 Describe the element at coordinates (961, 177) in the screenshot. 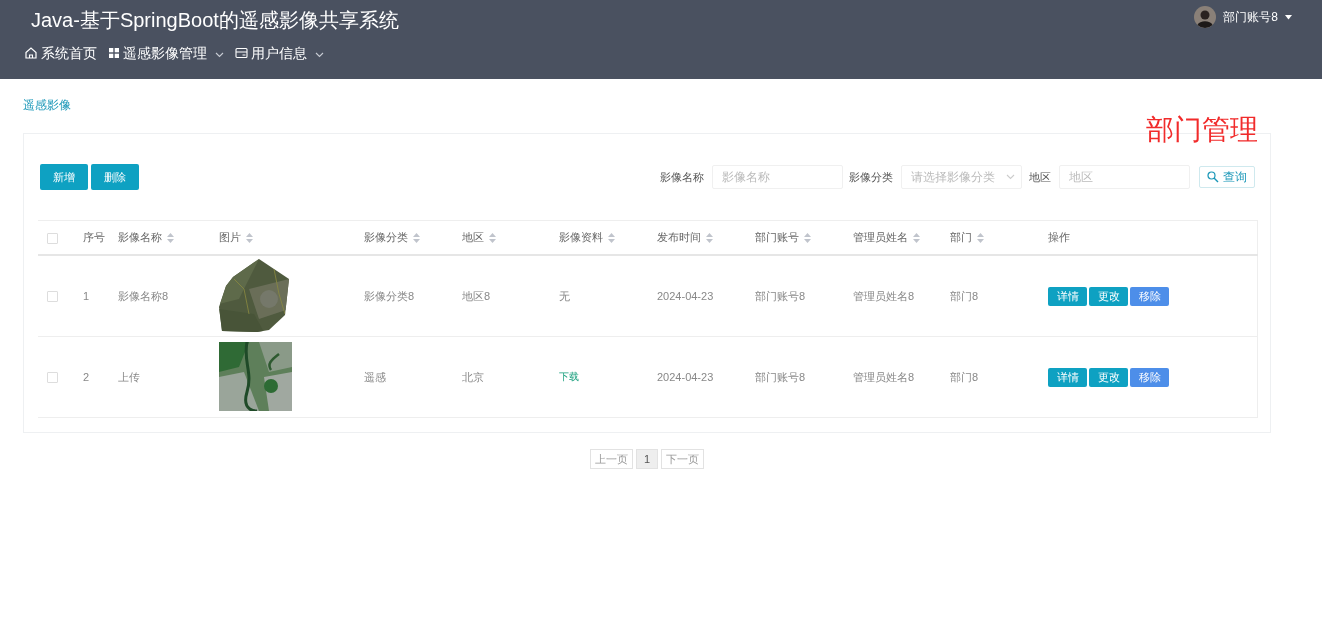

I see `select-field: 请选择影像分类` at that location.